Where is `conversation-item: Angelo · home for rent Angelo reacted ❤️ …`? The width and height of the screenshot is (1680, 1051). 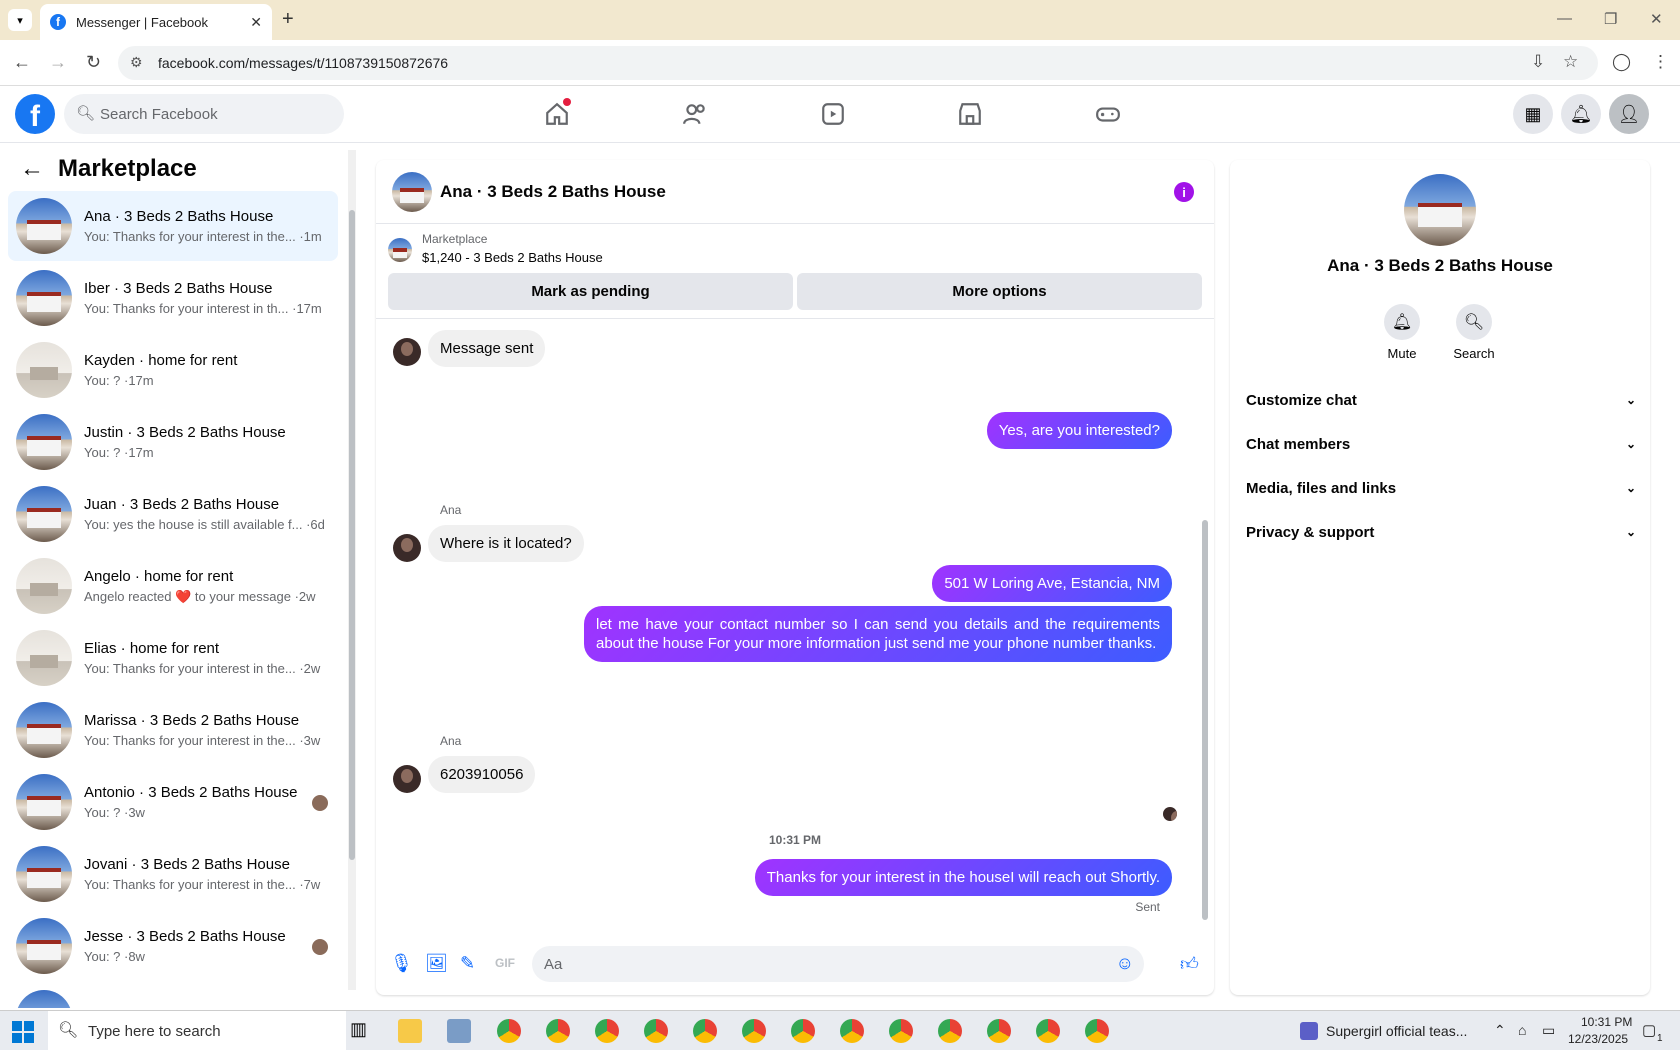 conversation-item: Angelo · home for rent Angelo reacted ❤️ … is located at coordinates (173, 586).